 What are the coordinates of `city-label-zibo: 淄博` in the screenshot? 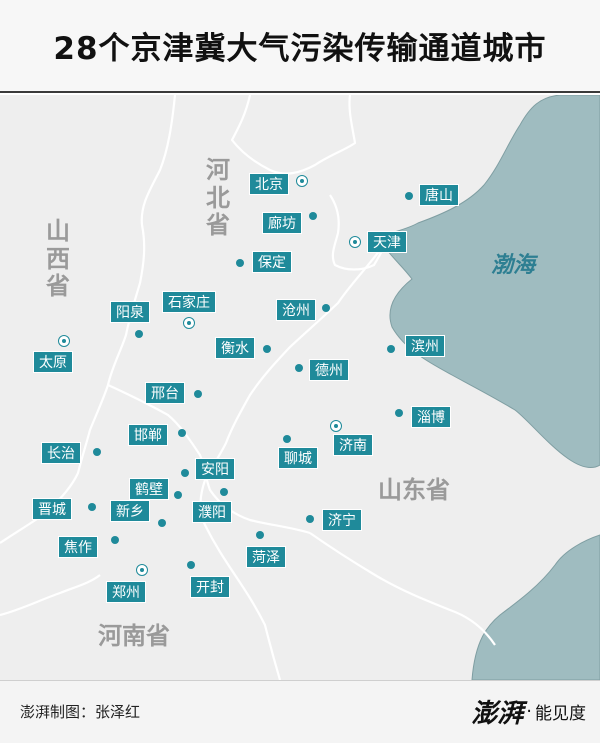 It's located at (431, 417).